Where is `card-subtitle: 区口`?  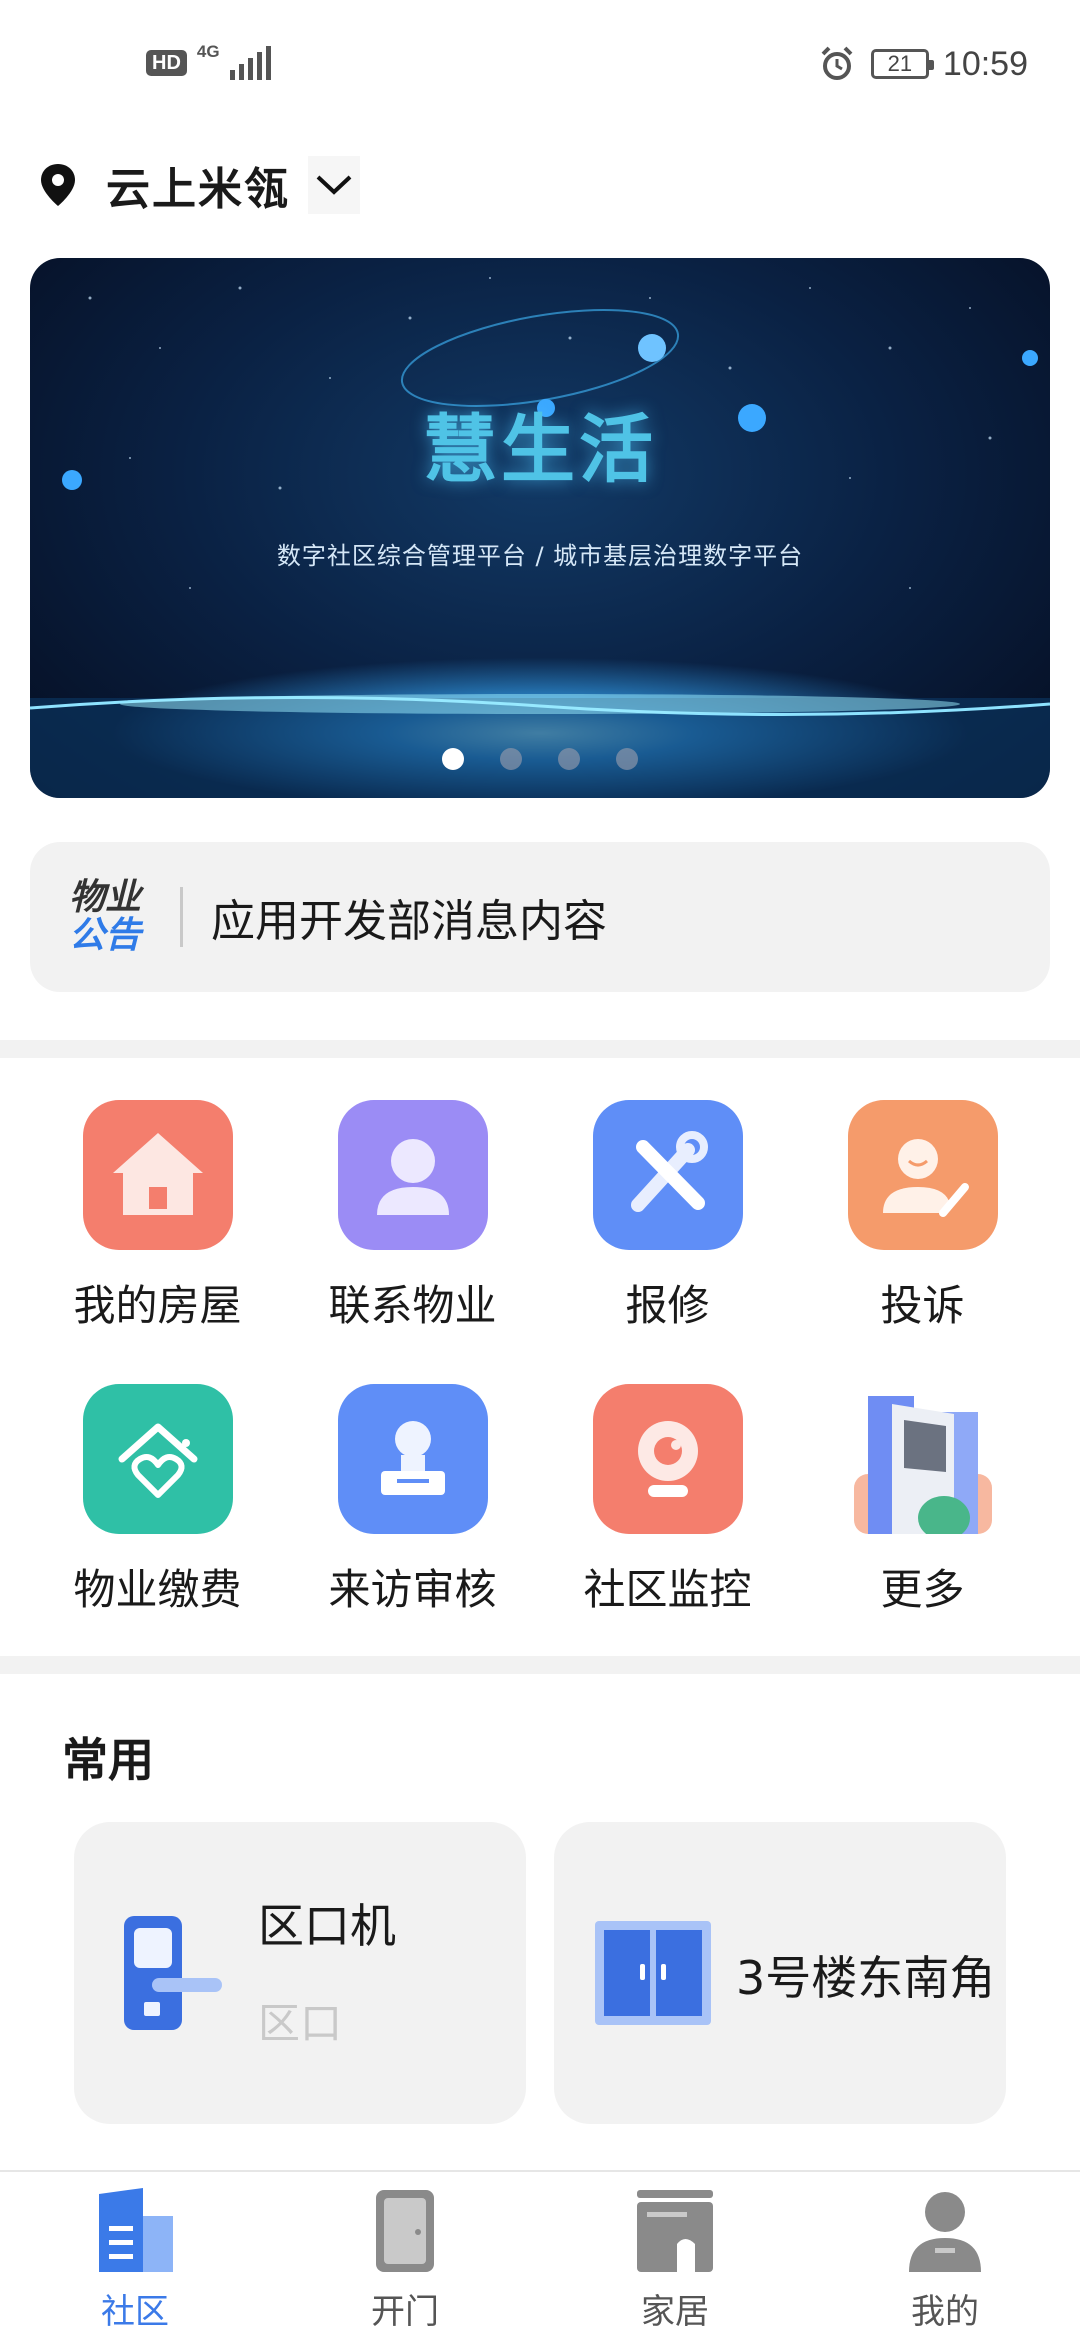
card-subtitle: 区口 is located at coordinates (300, 2023).